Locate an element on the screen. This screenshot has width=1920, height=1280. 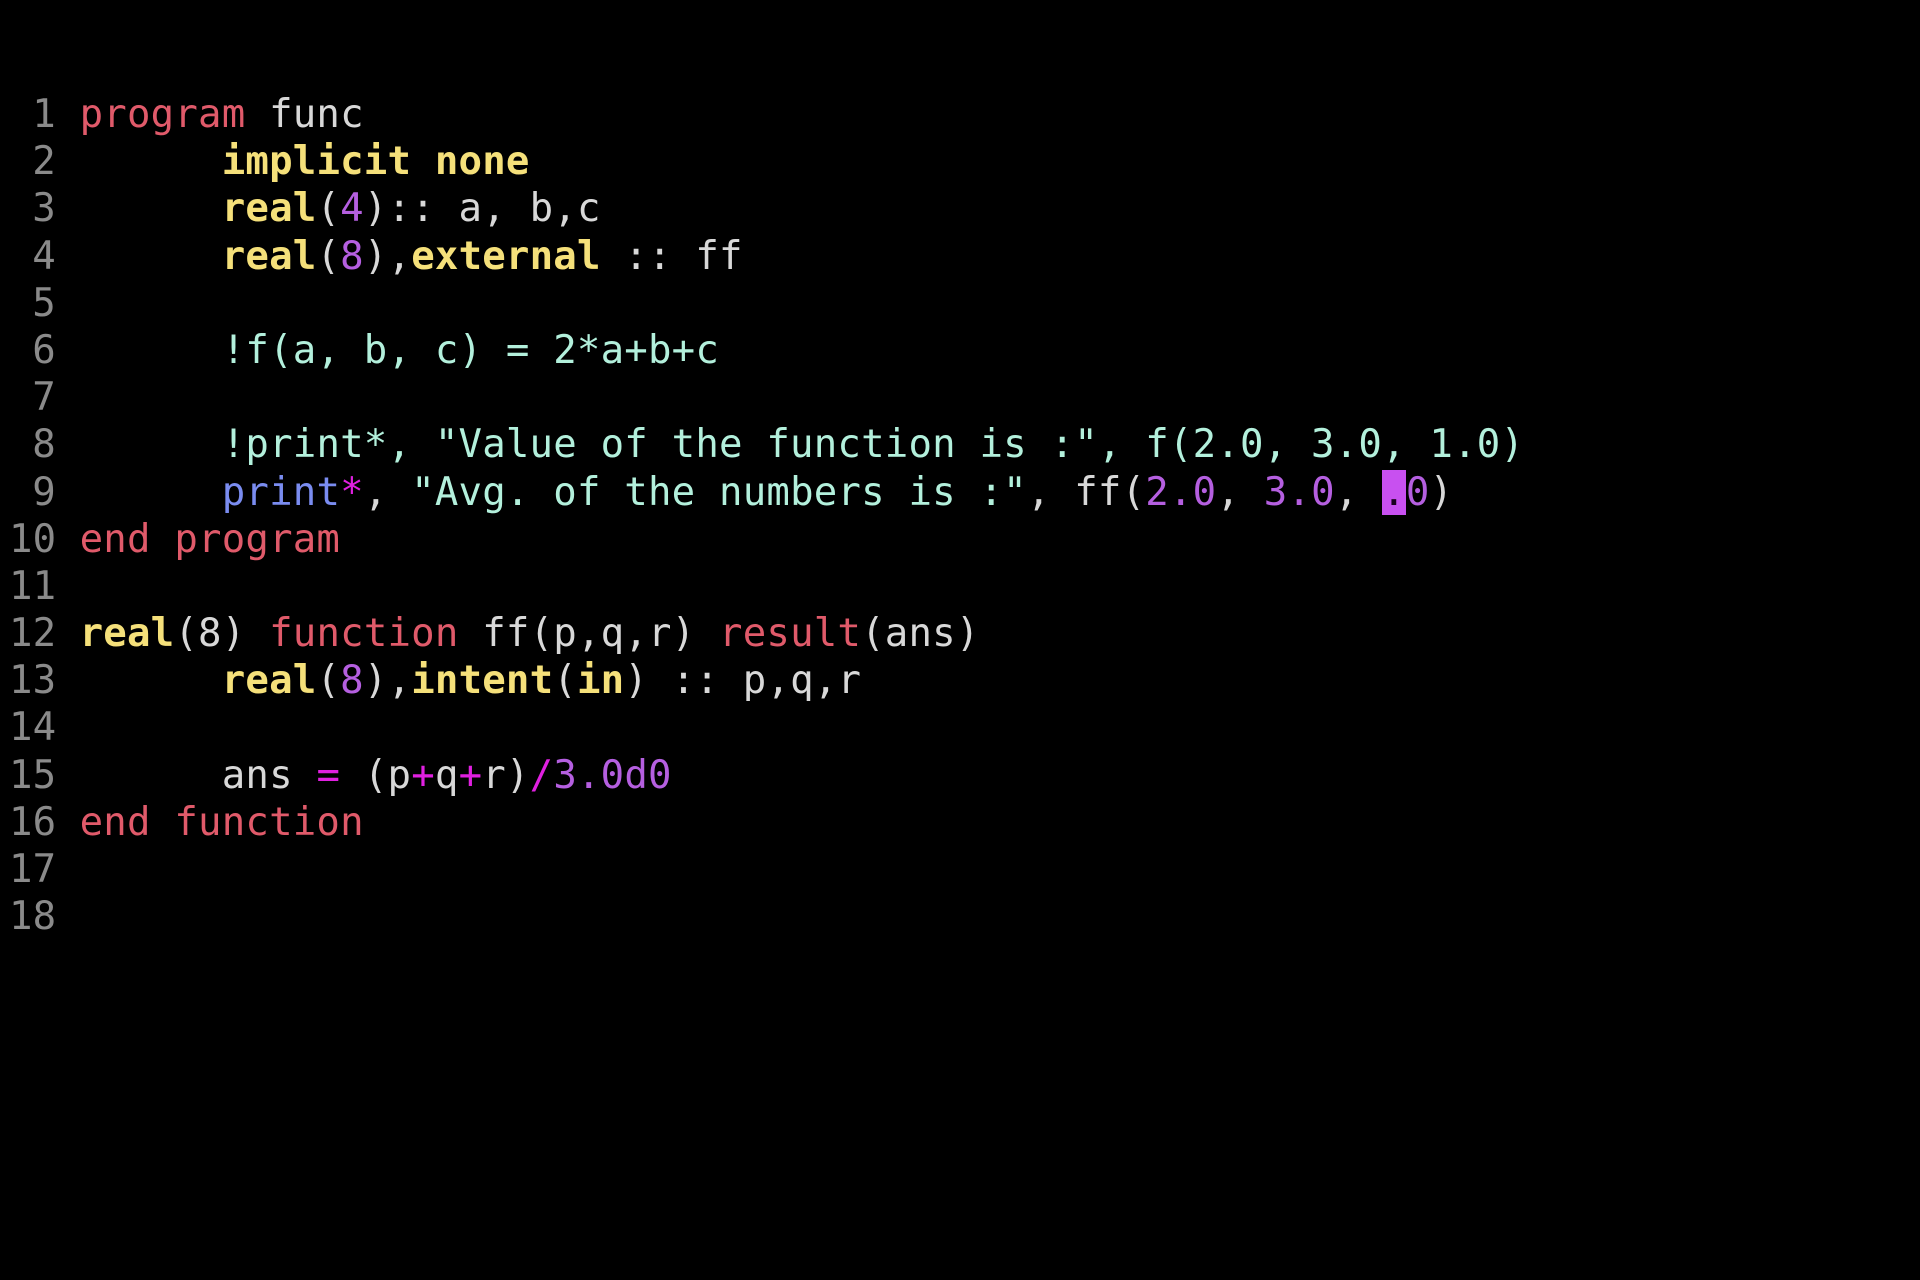
code-text: r) is located at coordinates (506, 775).